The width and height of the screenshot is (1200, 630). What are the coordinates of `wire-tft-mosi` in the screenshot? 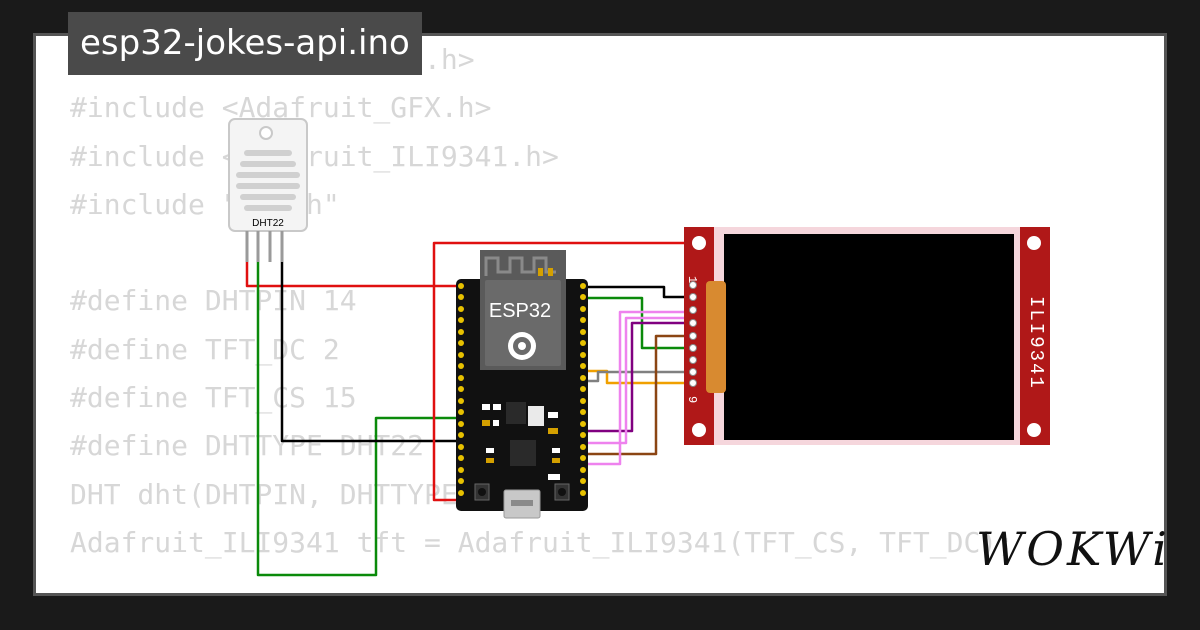 It's located at (638, 395).